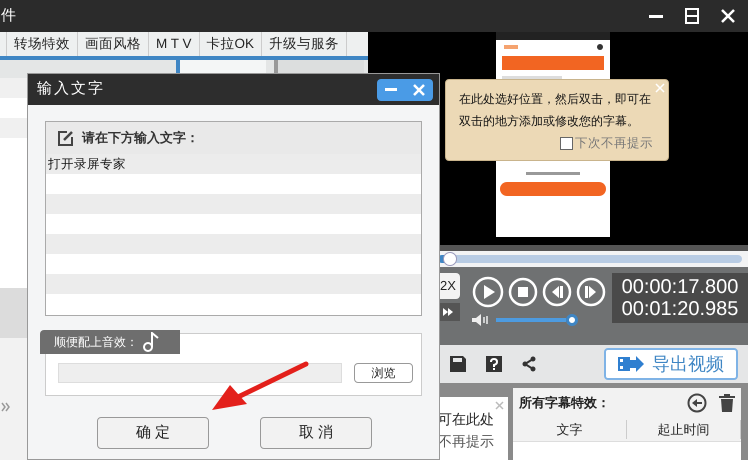  Describe the element at coordinates (466, 419) in the screenshot. I see `hint-text: 可在此处` at that location.